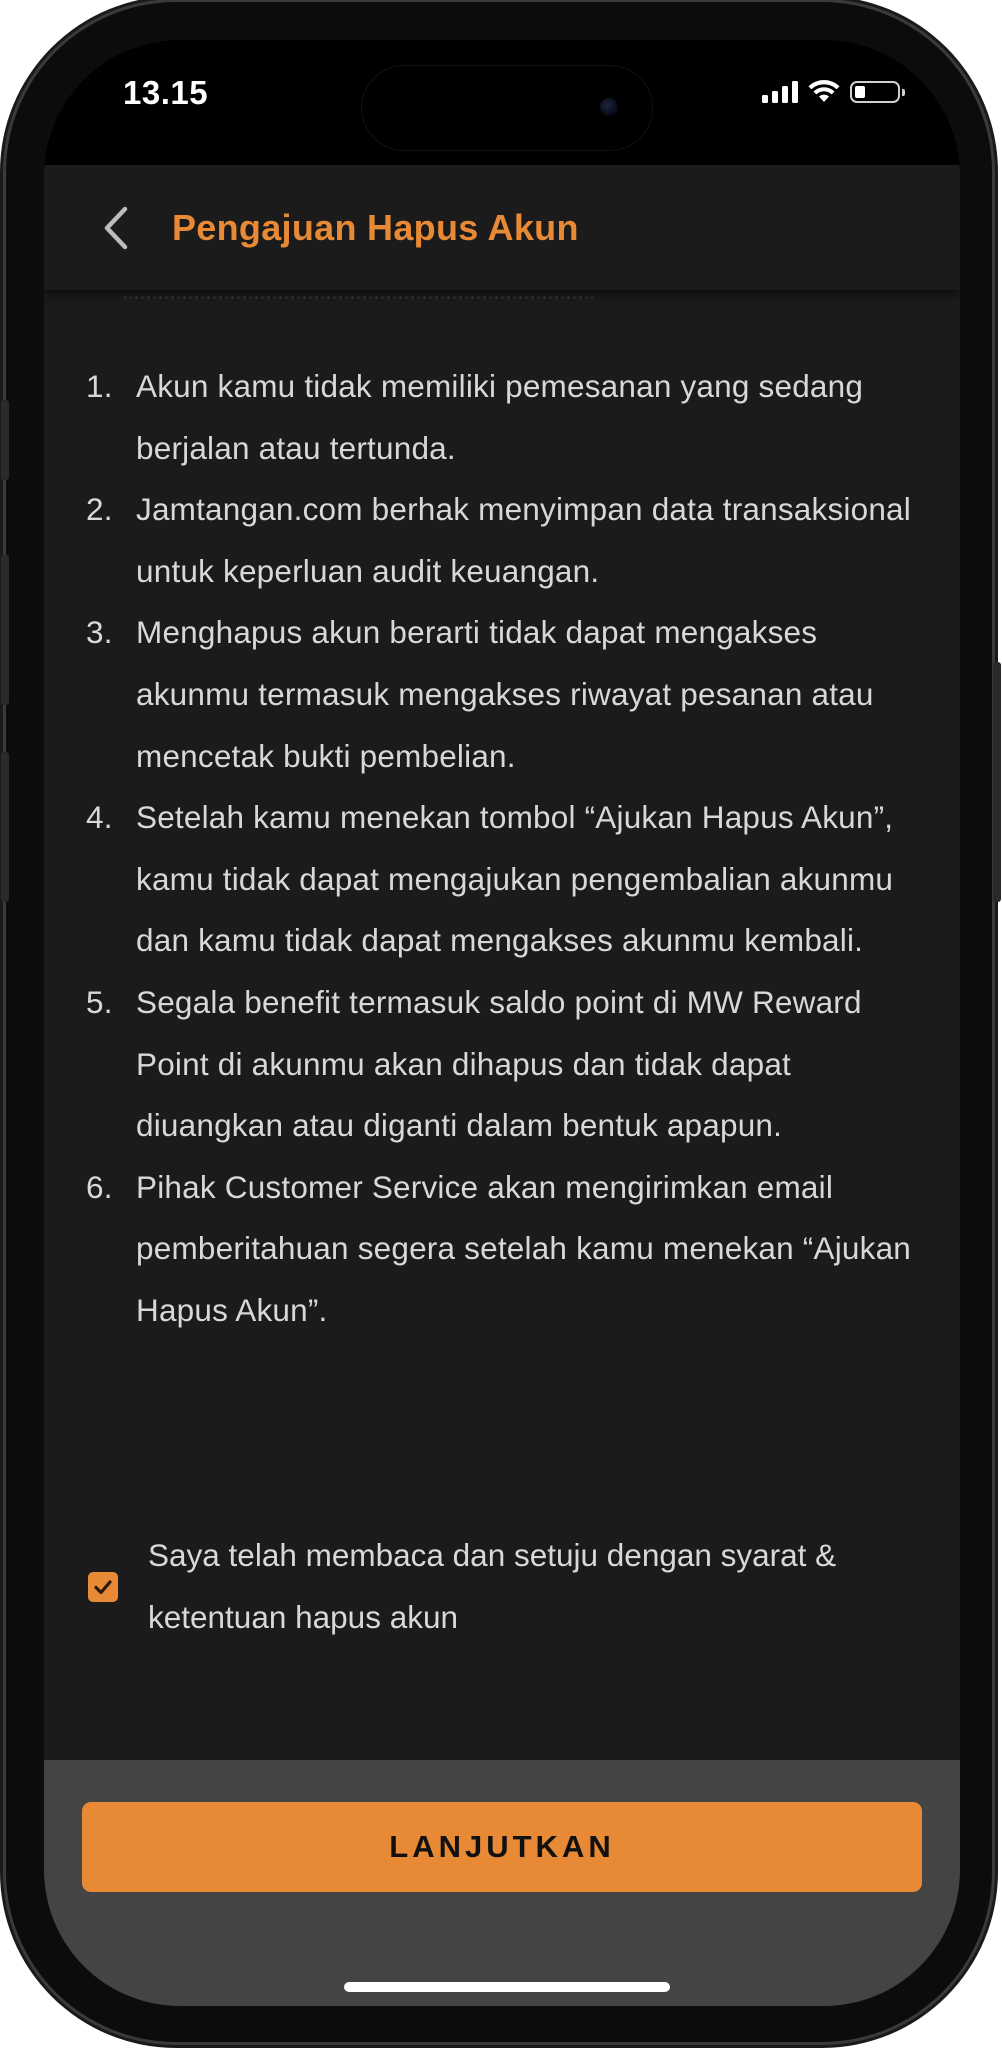 The image size is (1002, 2048). Describe the element at coordinates (507, 1987) in the screenshot. I see `home-indicator` at that location.